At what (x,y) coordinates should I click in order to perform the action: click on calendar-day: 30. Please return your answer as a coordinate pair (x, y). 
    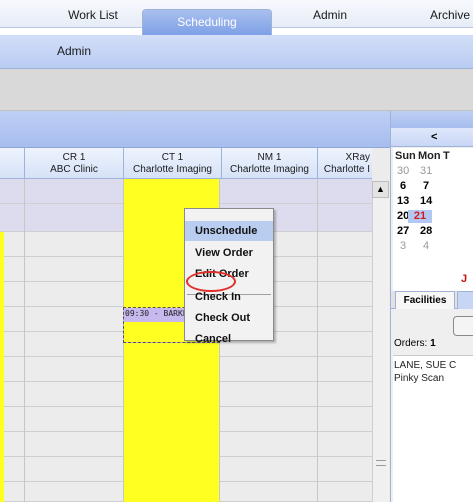
    Looking at the image, I should click on (403, 171).